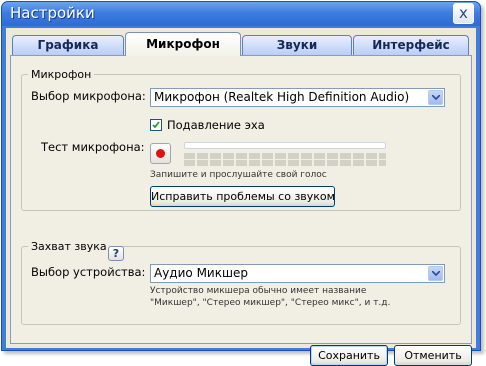 The height and width of the screenshot is (366, 486). I want to click on microphone-select-value: Микрофон (Realtek High Definition Audio), so click(282, 97).